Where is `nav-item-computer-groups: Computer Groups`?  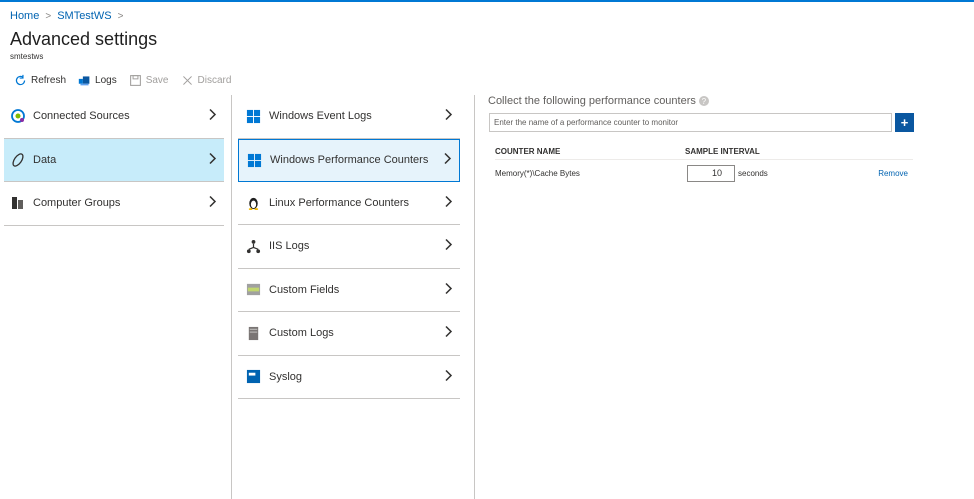
nav-item-computer-groups: Computer Groups is located at coordinates (114, 204).